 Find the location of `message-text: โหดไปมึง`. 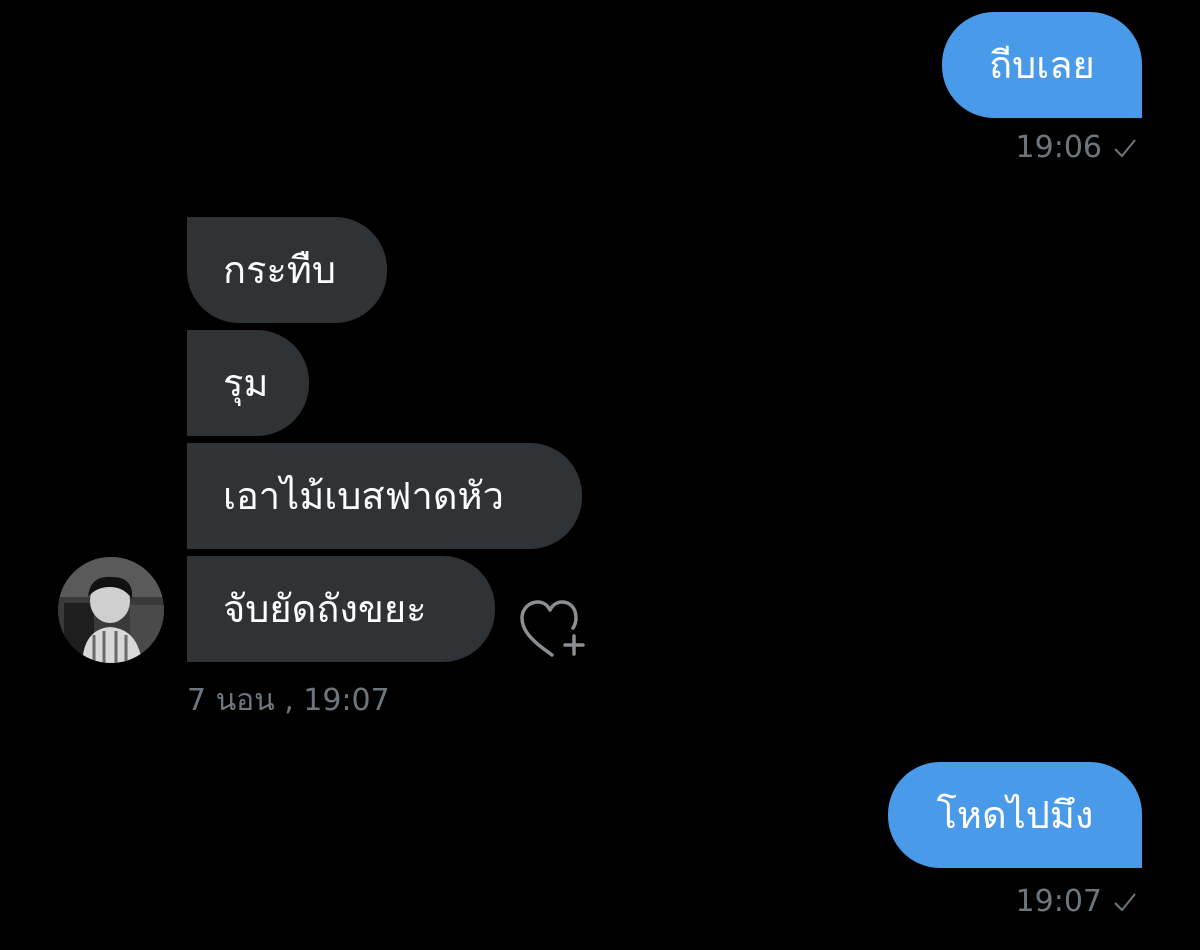

message-text: โหดไปมึง is located at coordinates (1015, 815).